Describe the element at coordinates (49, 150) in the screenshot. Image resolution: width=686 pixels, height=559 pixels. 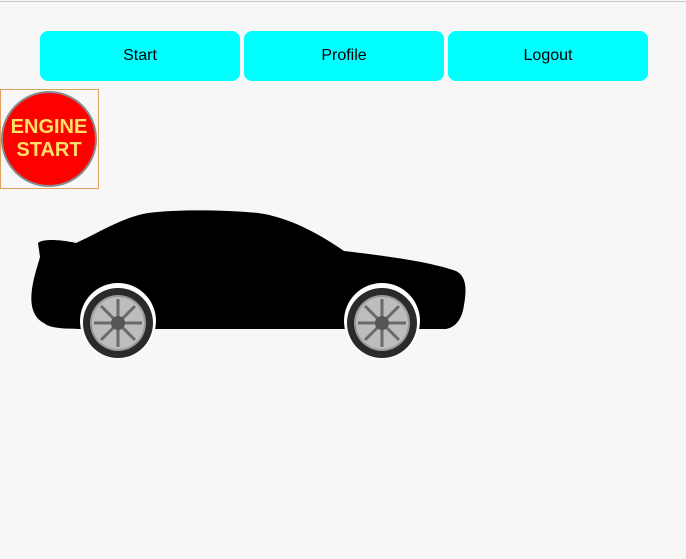
I see `engine-start-label-line2: START` at that location.